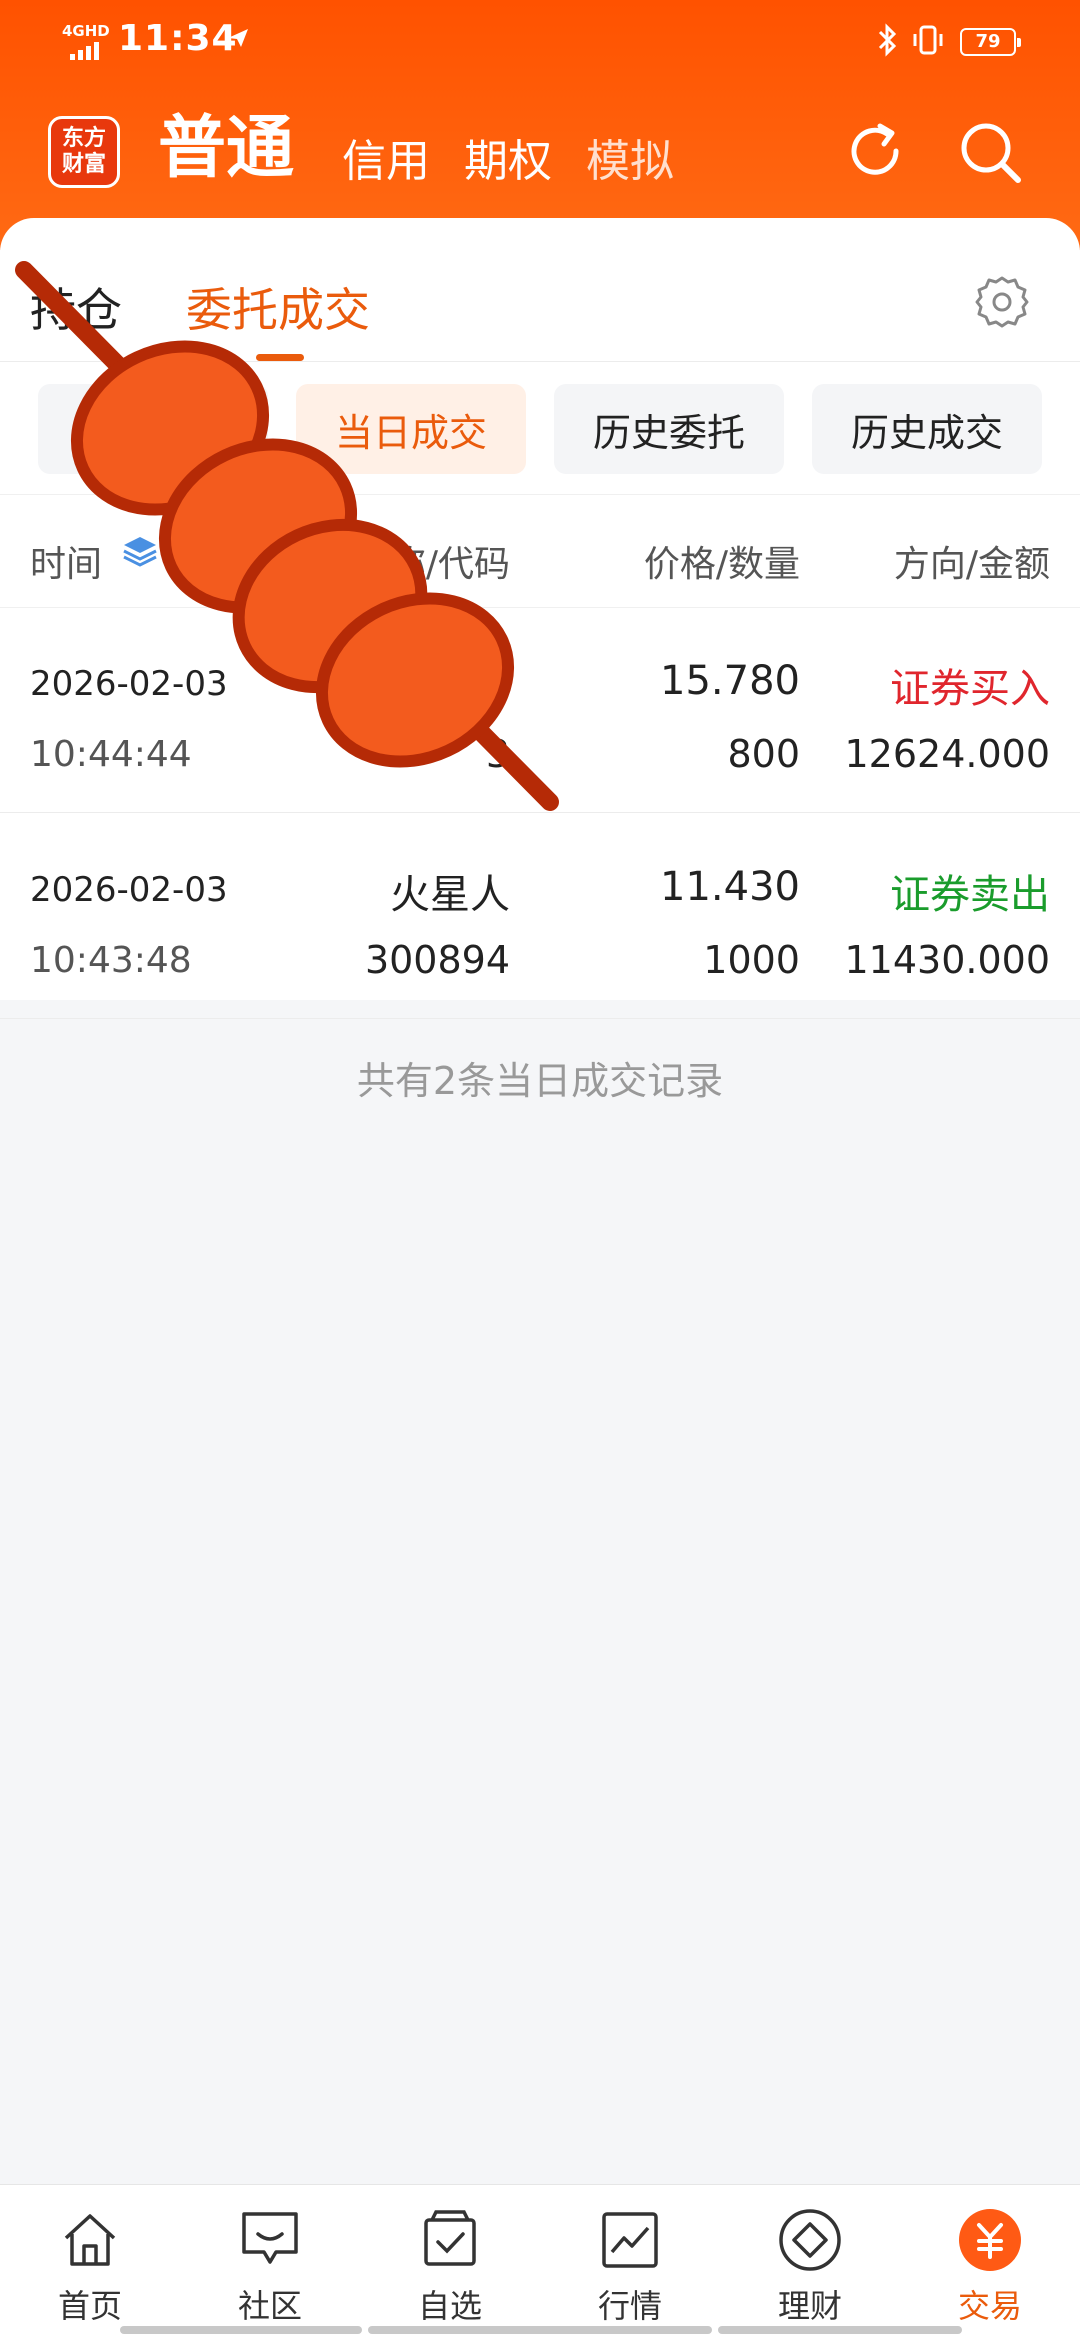  I want to click on search-icon, so click(991, 153).